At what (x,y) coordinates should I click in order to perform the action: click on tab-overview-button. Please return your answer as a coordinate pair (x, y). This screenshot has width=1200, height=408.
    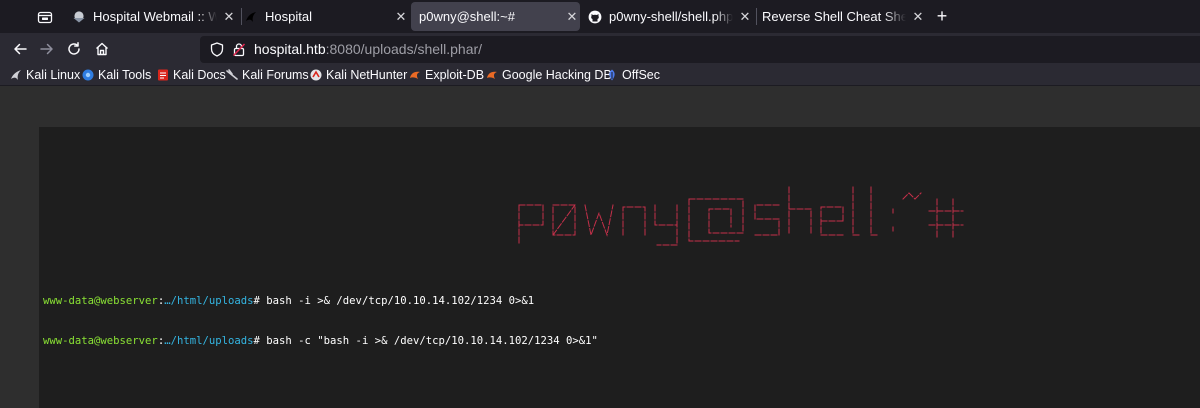
    Looking at the image, I should click on (45, 17).